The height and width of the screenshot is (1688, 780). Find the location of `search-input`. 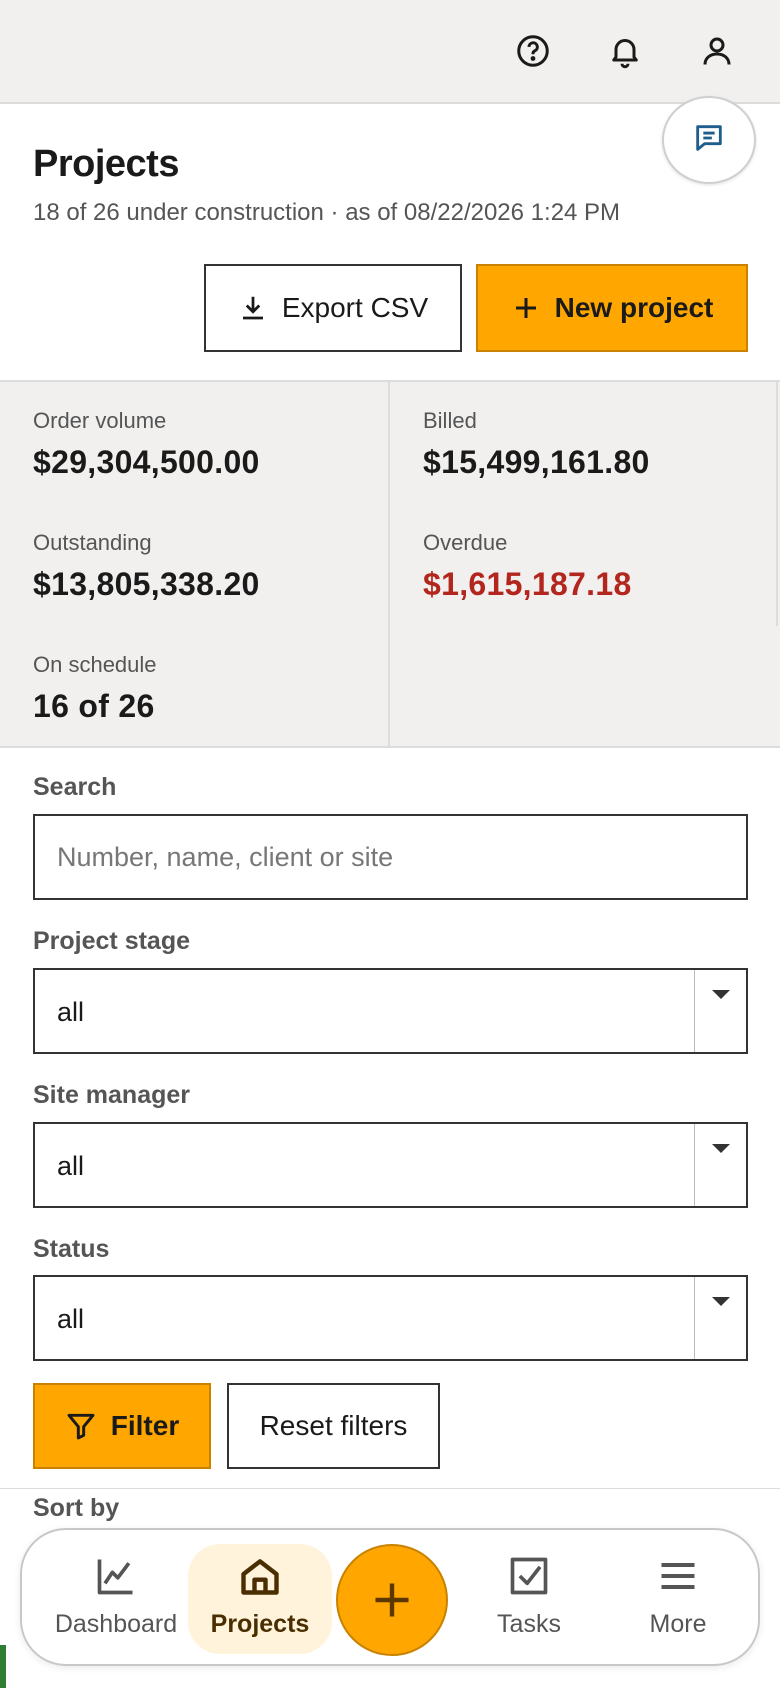

search-input is located at coordinates (390, 857).